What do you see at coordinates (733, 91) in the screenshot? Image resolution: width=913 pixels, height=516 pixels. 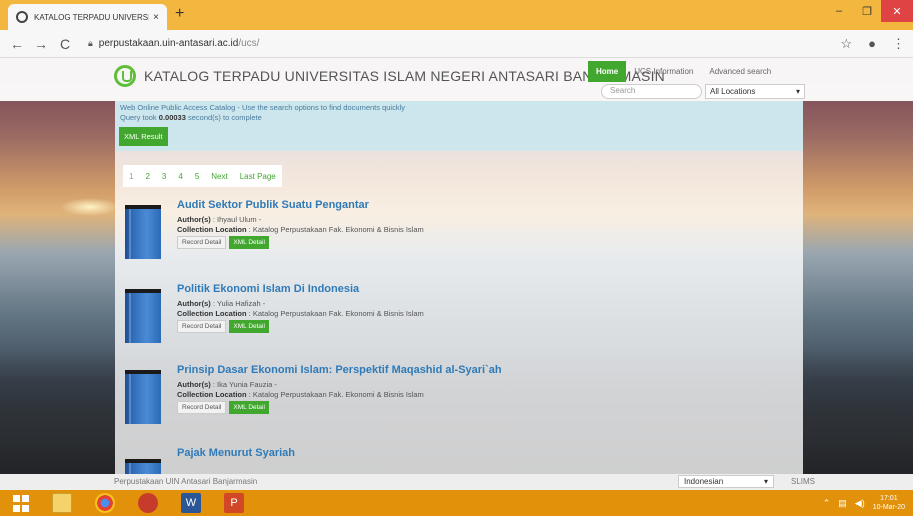 I see `location-selected: All Locations` at bounding box center [733, 91].